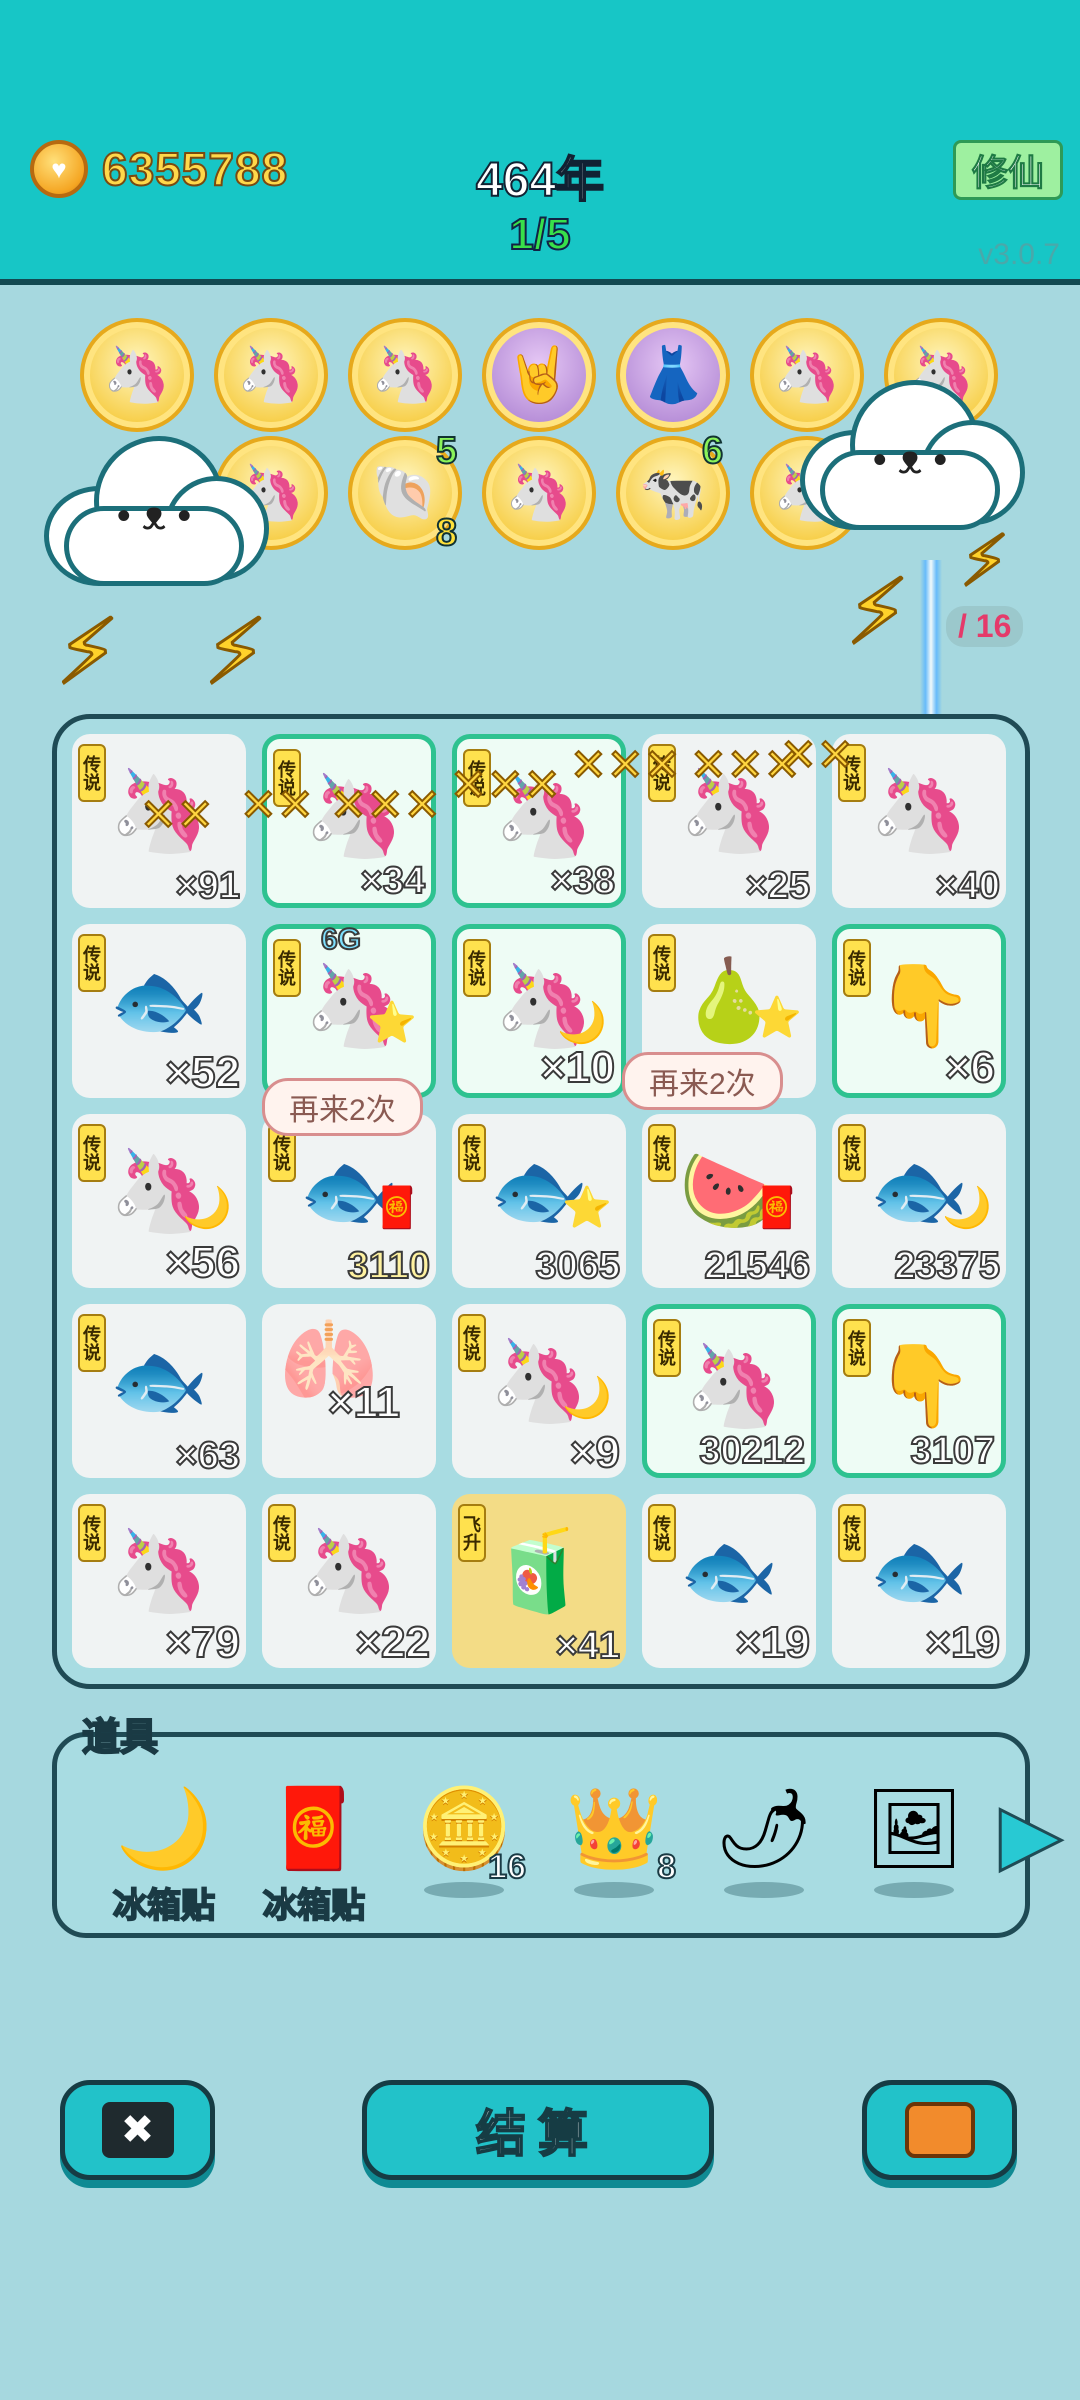 Image resolution: width=1080 pixels, height=2400 pixels. I want to click on xiuxian-button: 修仙, so click(1008, 170).